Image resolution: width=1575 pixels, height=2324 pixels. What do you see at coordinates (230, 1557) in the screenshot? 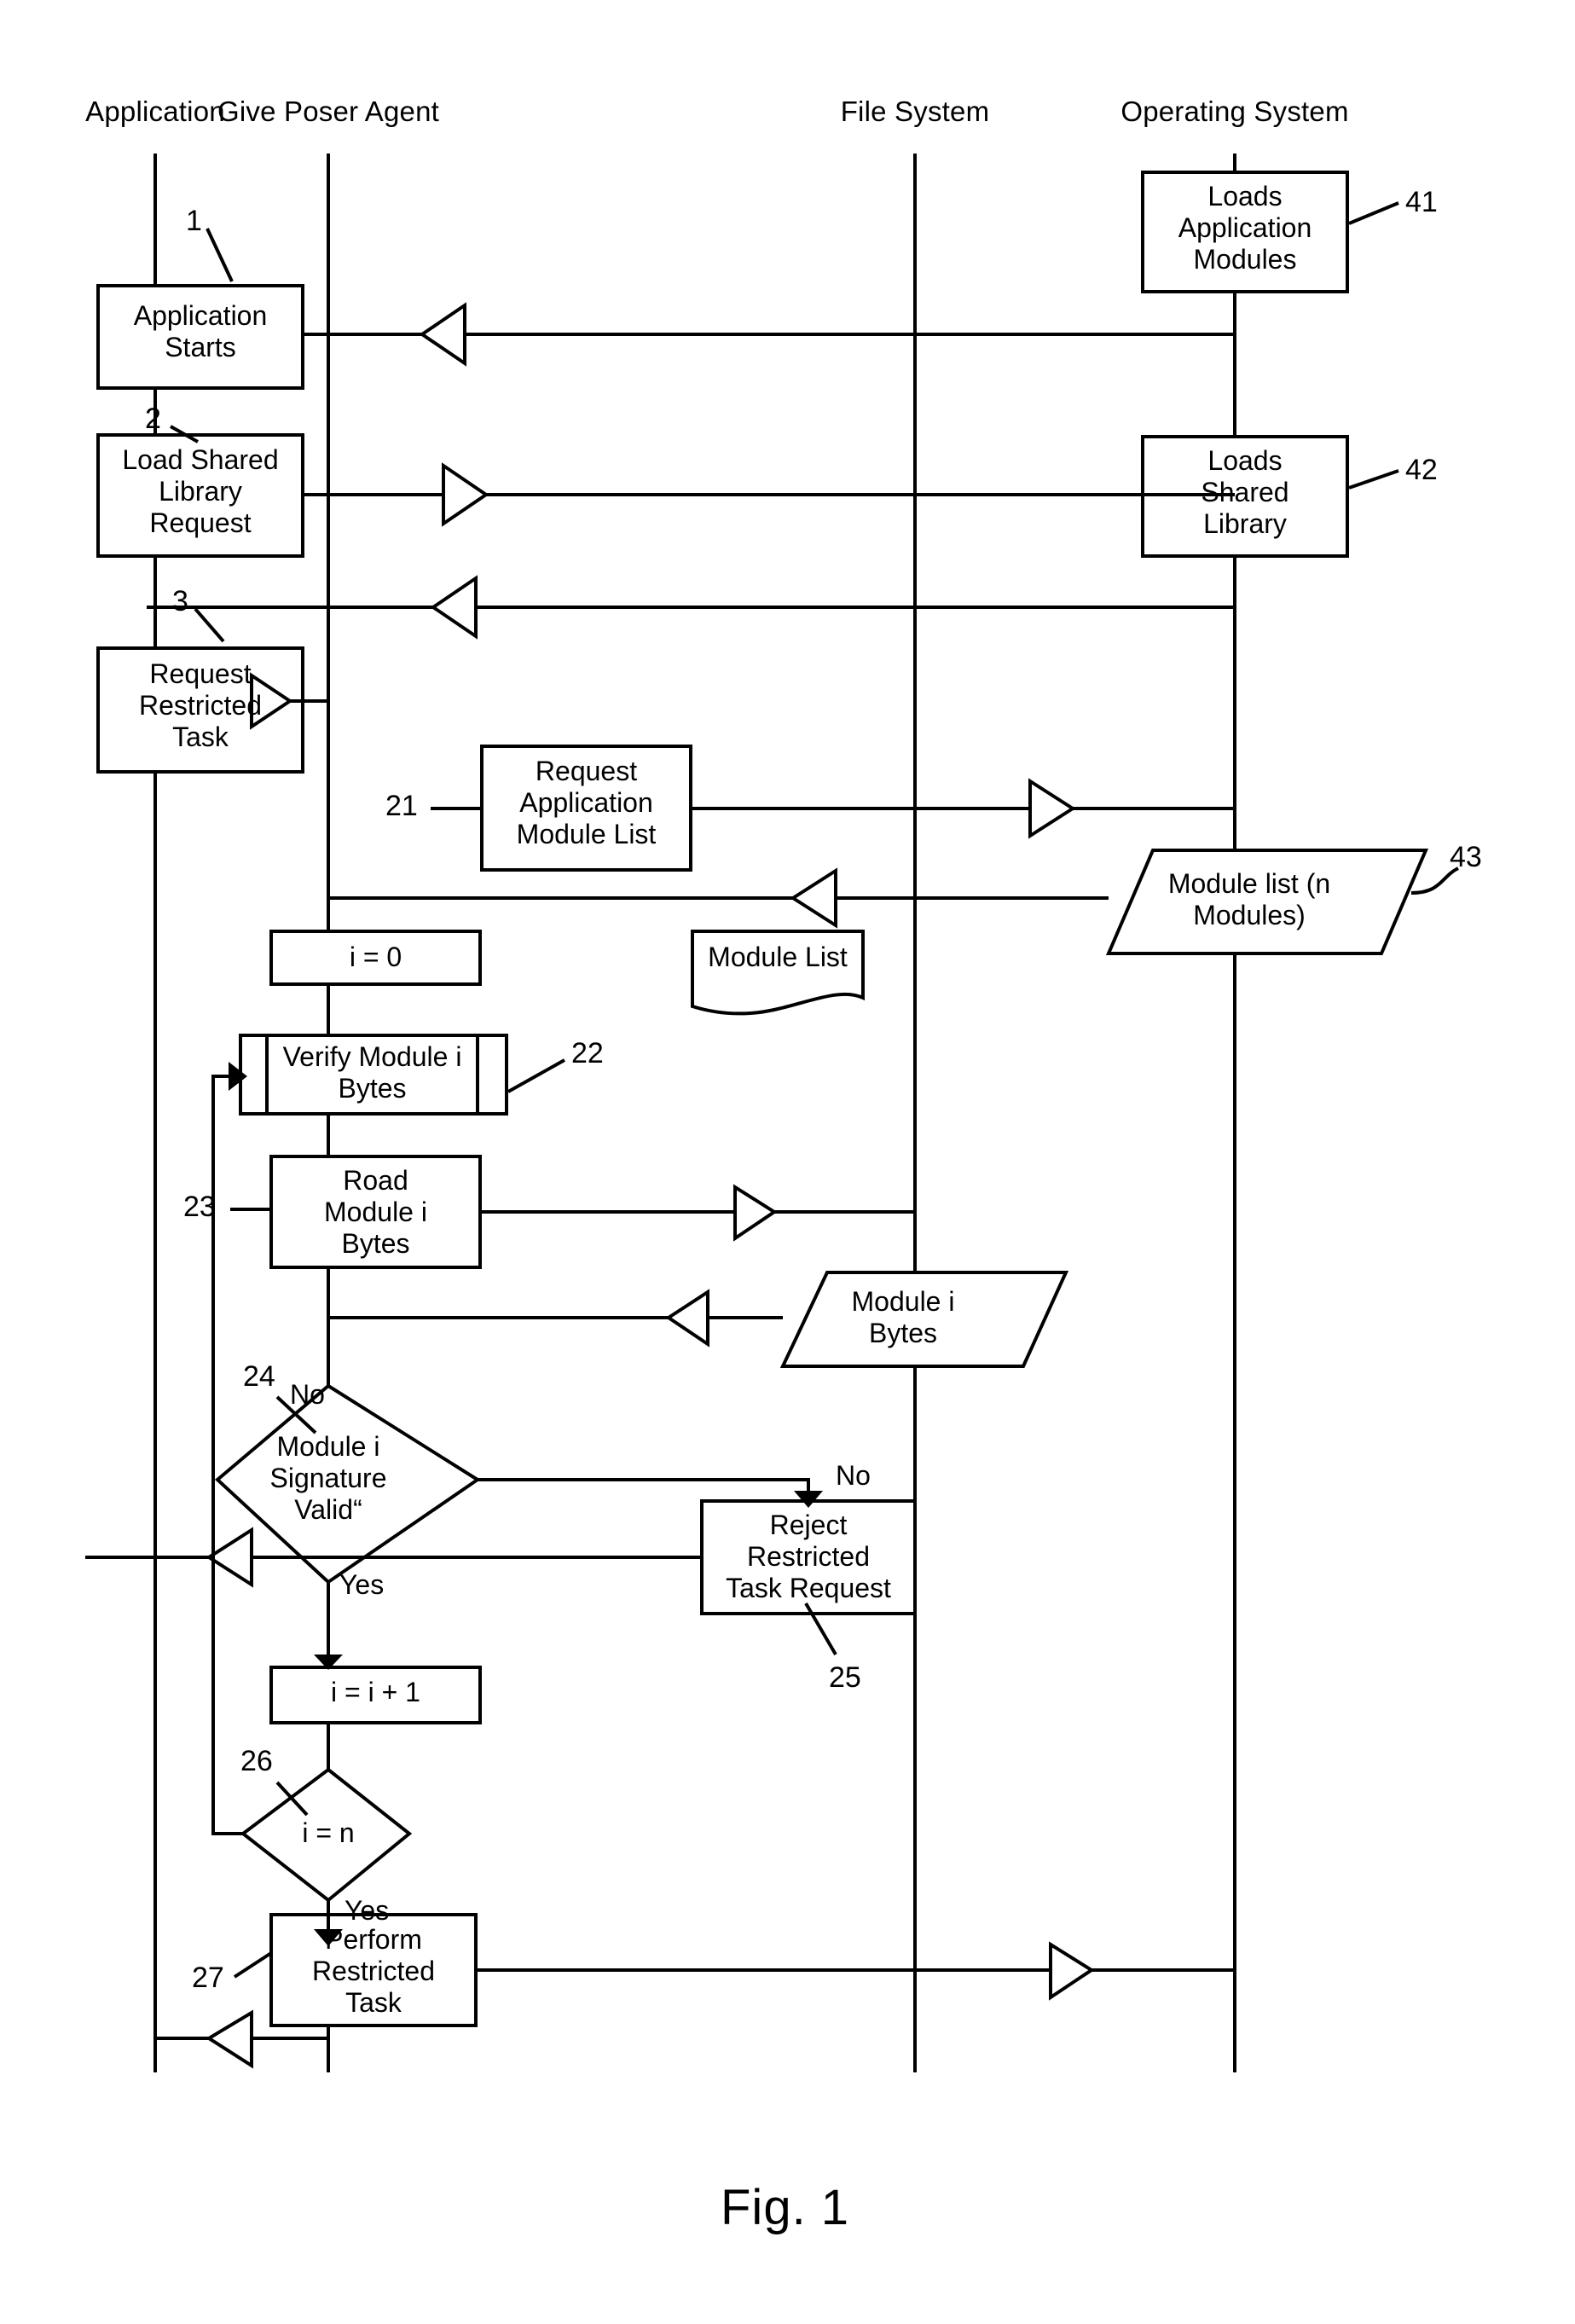
I see `arrowhead-agent-to-application-reject` at bounding box center [230, 1557].